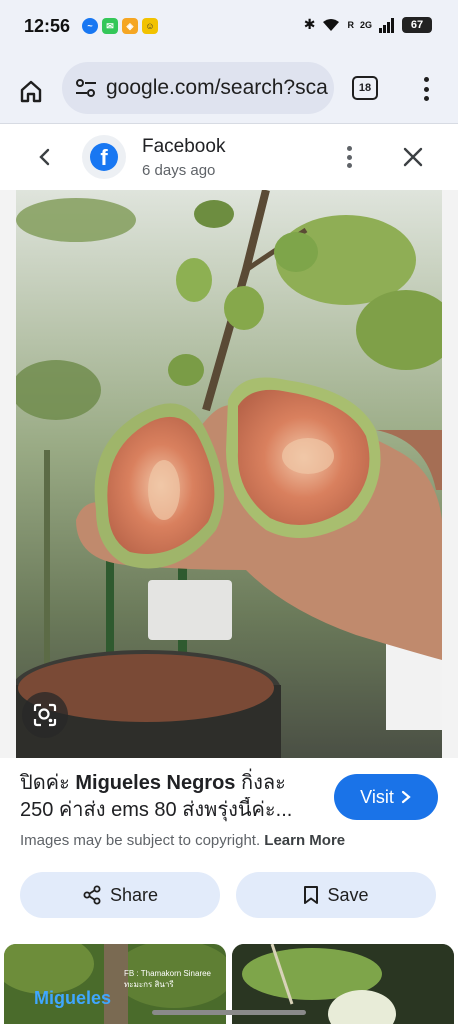 The width and height of the screenshot is (458, 1024). I want to click on thumbnail-caption: FB : Thamakorn Sinaree ทะมะกร สินารี, so click(167, 979).